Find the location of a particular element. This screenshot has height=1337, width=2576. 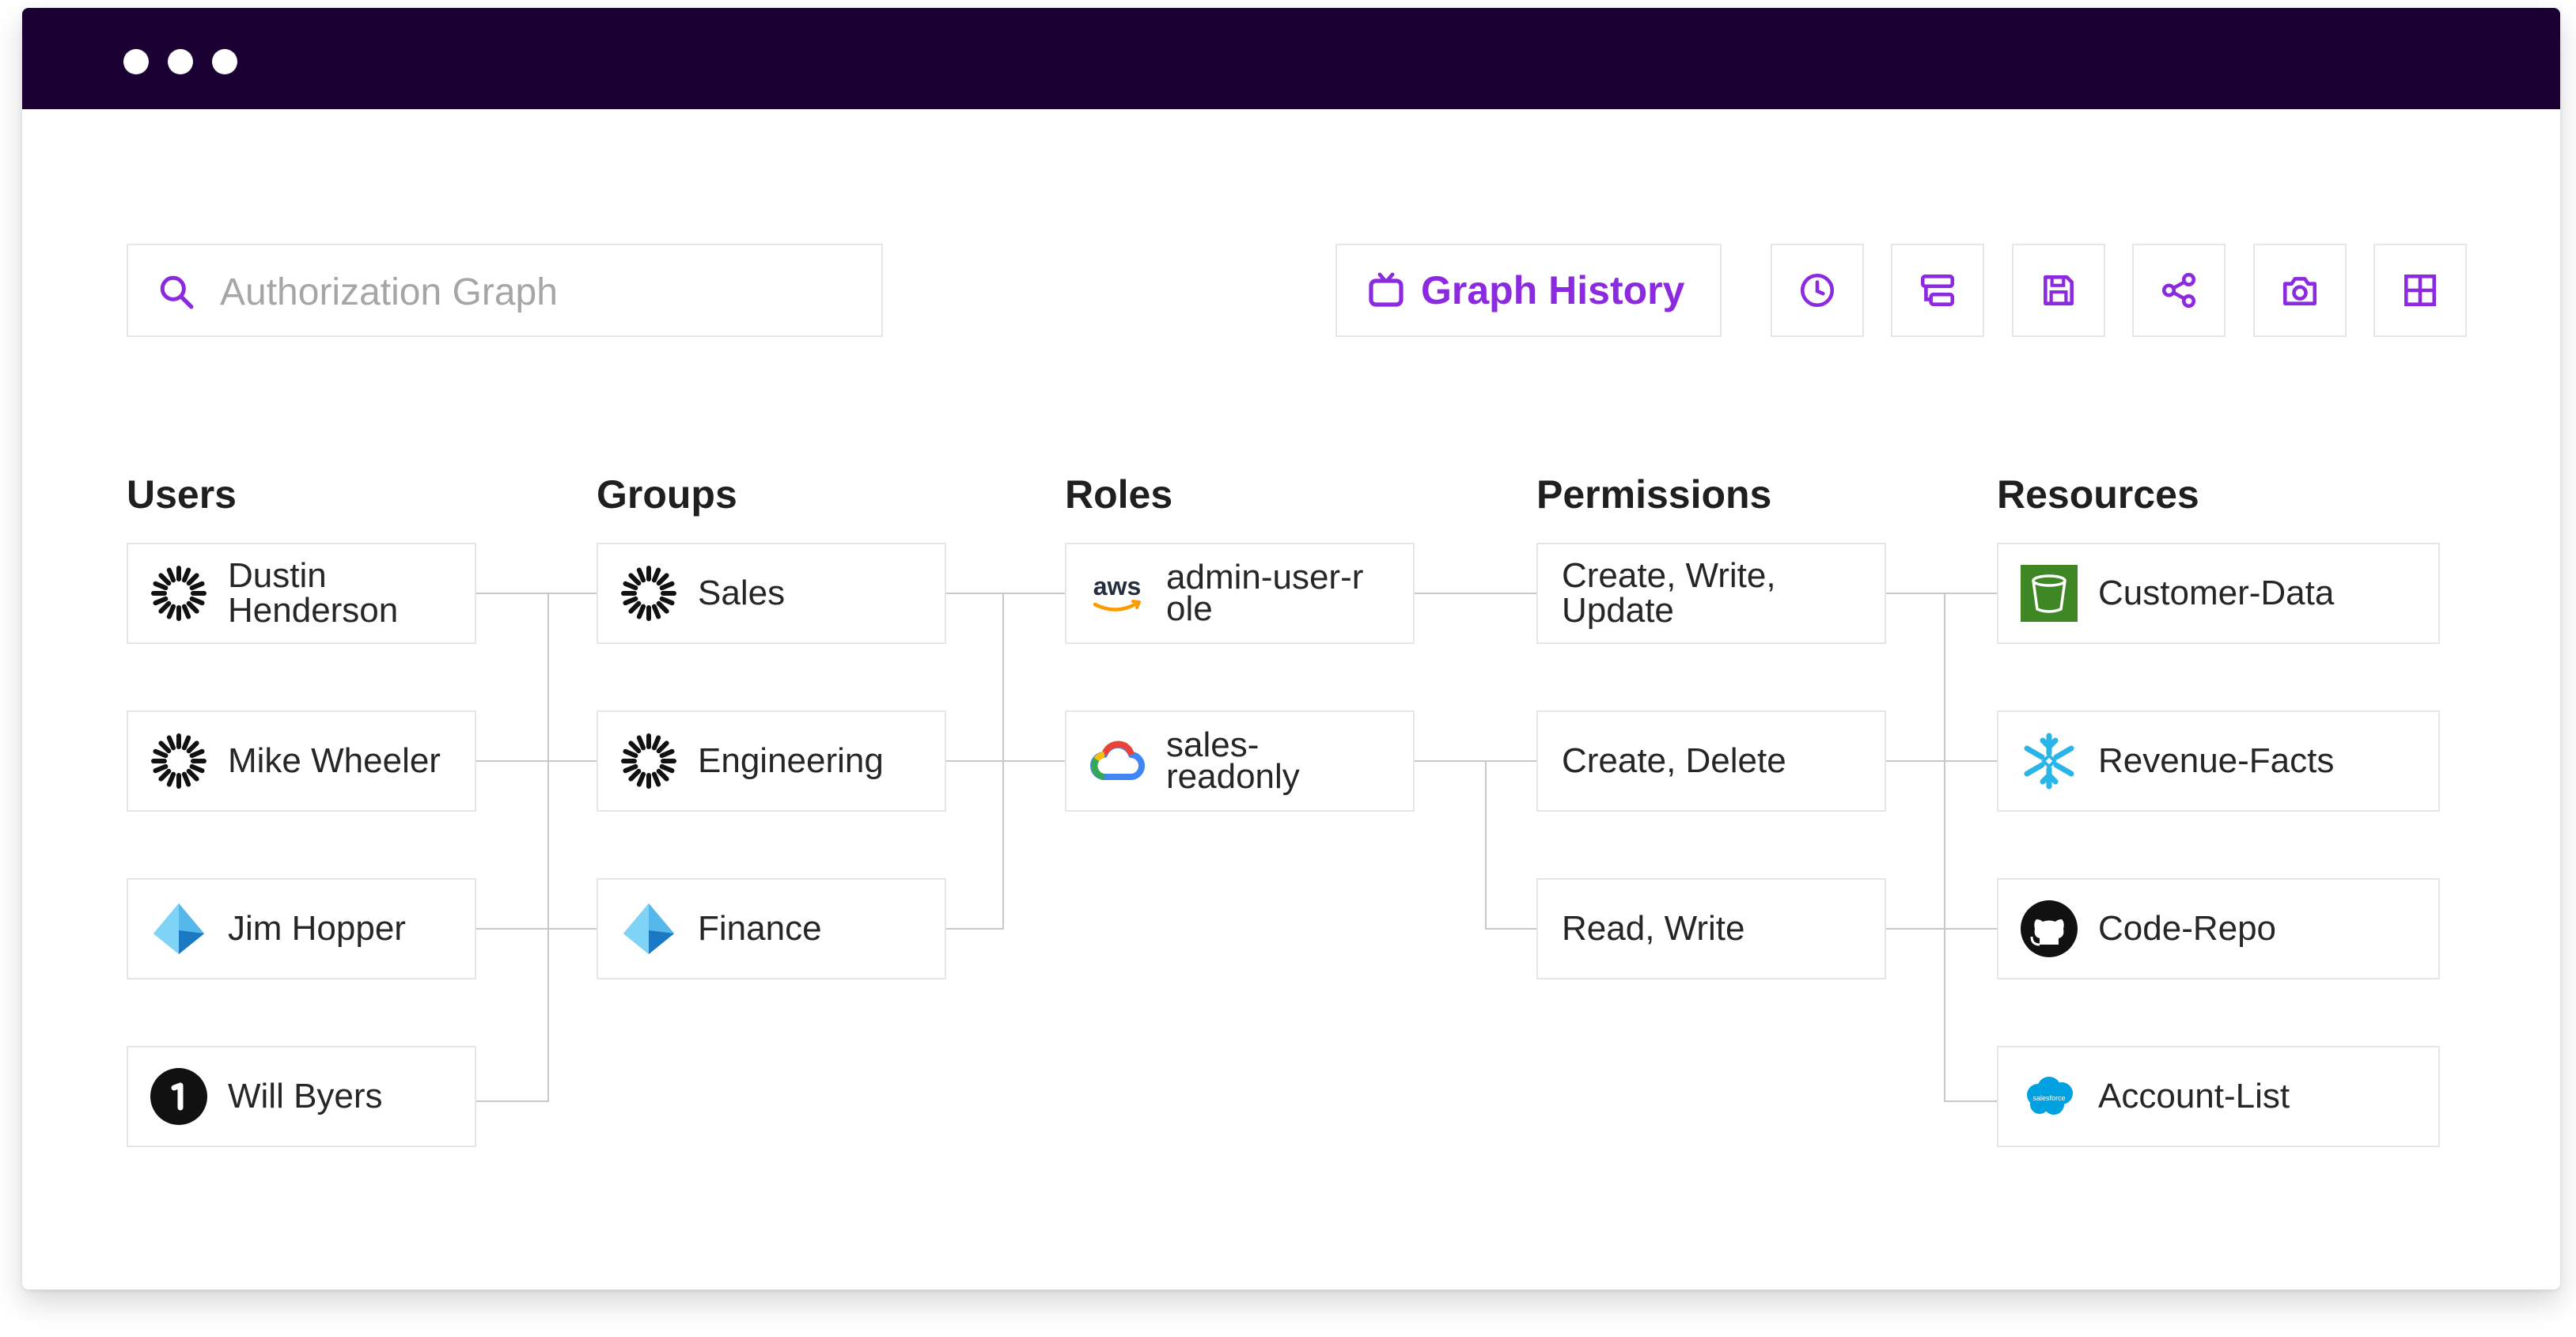

permission-name: Create, Write, Update is located at coordinates (1669, 593).